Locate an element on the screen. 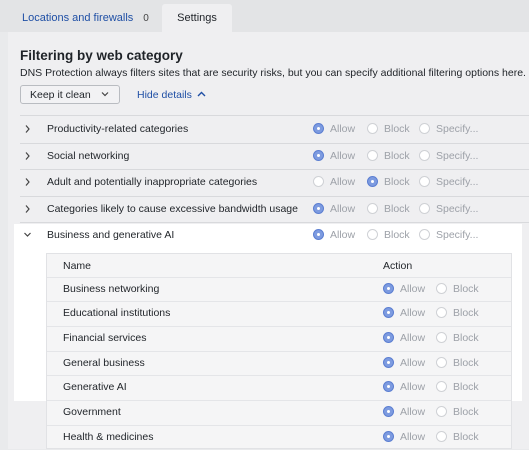 This screenshot has height=450, width=529. filter-preset-dropdown: Keep it clean is located at coordinates (70, 94).